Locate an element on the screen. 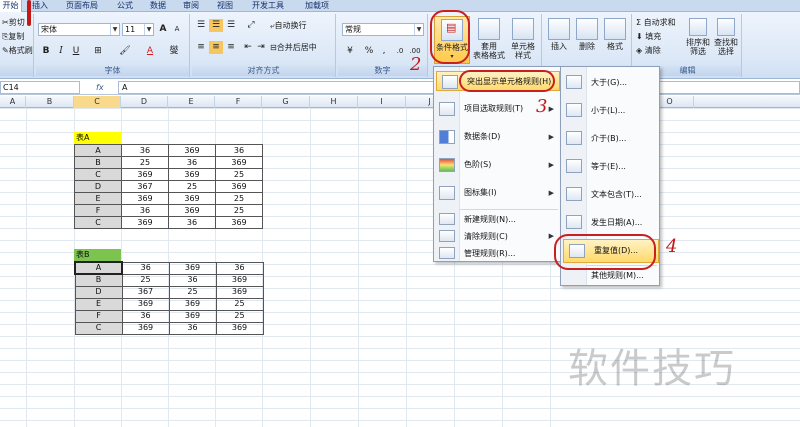  phonetic-button: 燮 is located at coordinates (174, 51).